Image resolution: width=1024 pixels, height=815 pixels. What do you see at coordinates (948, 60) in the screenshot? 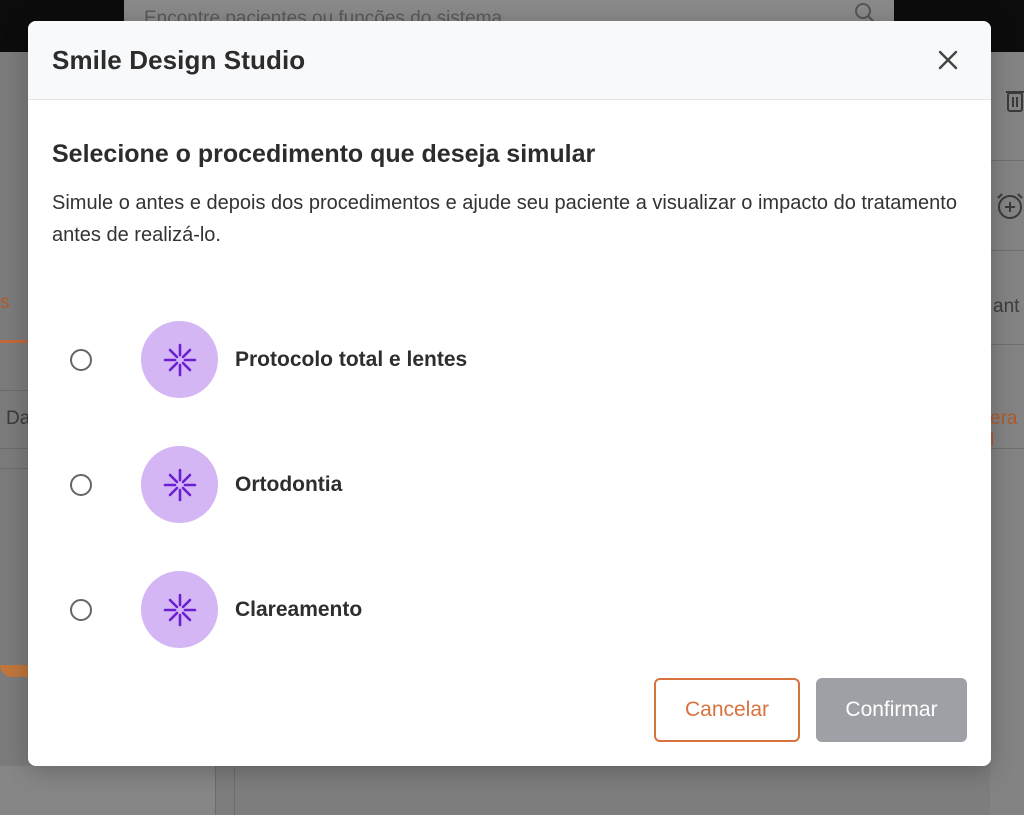
I see `close-icon` at bounding box center [948, 60].